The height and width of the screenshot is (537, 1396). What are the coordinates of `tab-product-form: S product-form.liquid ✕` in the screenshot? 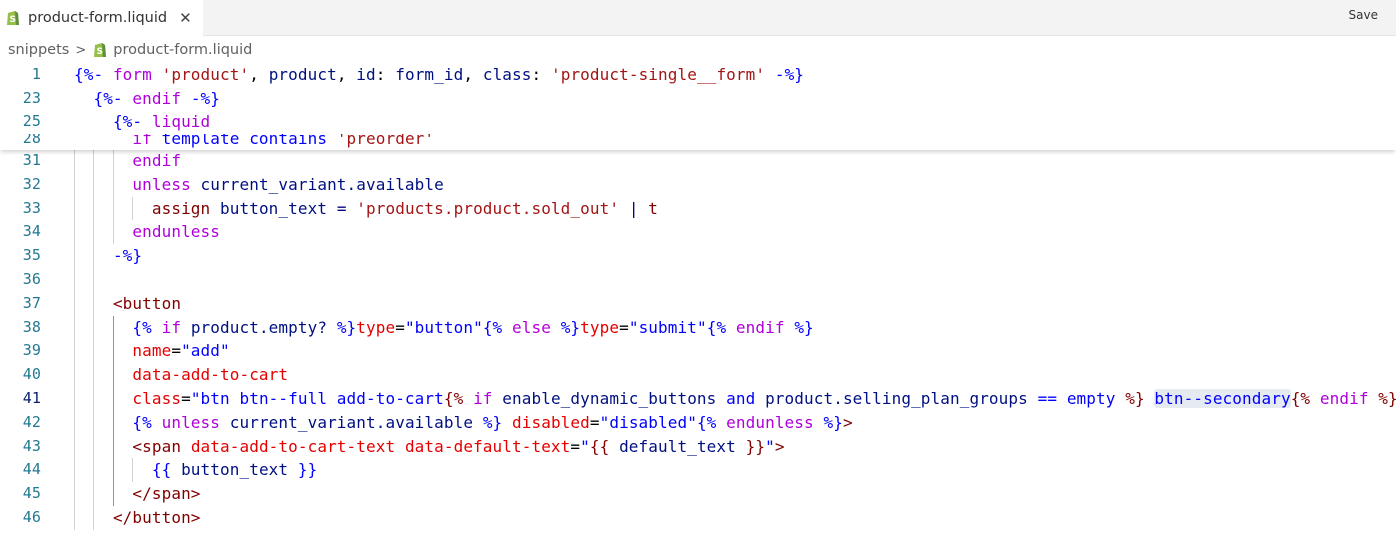 It's located at (101, 18).